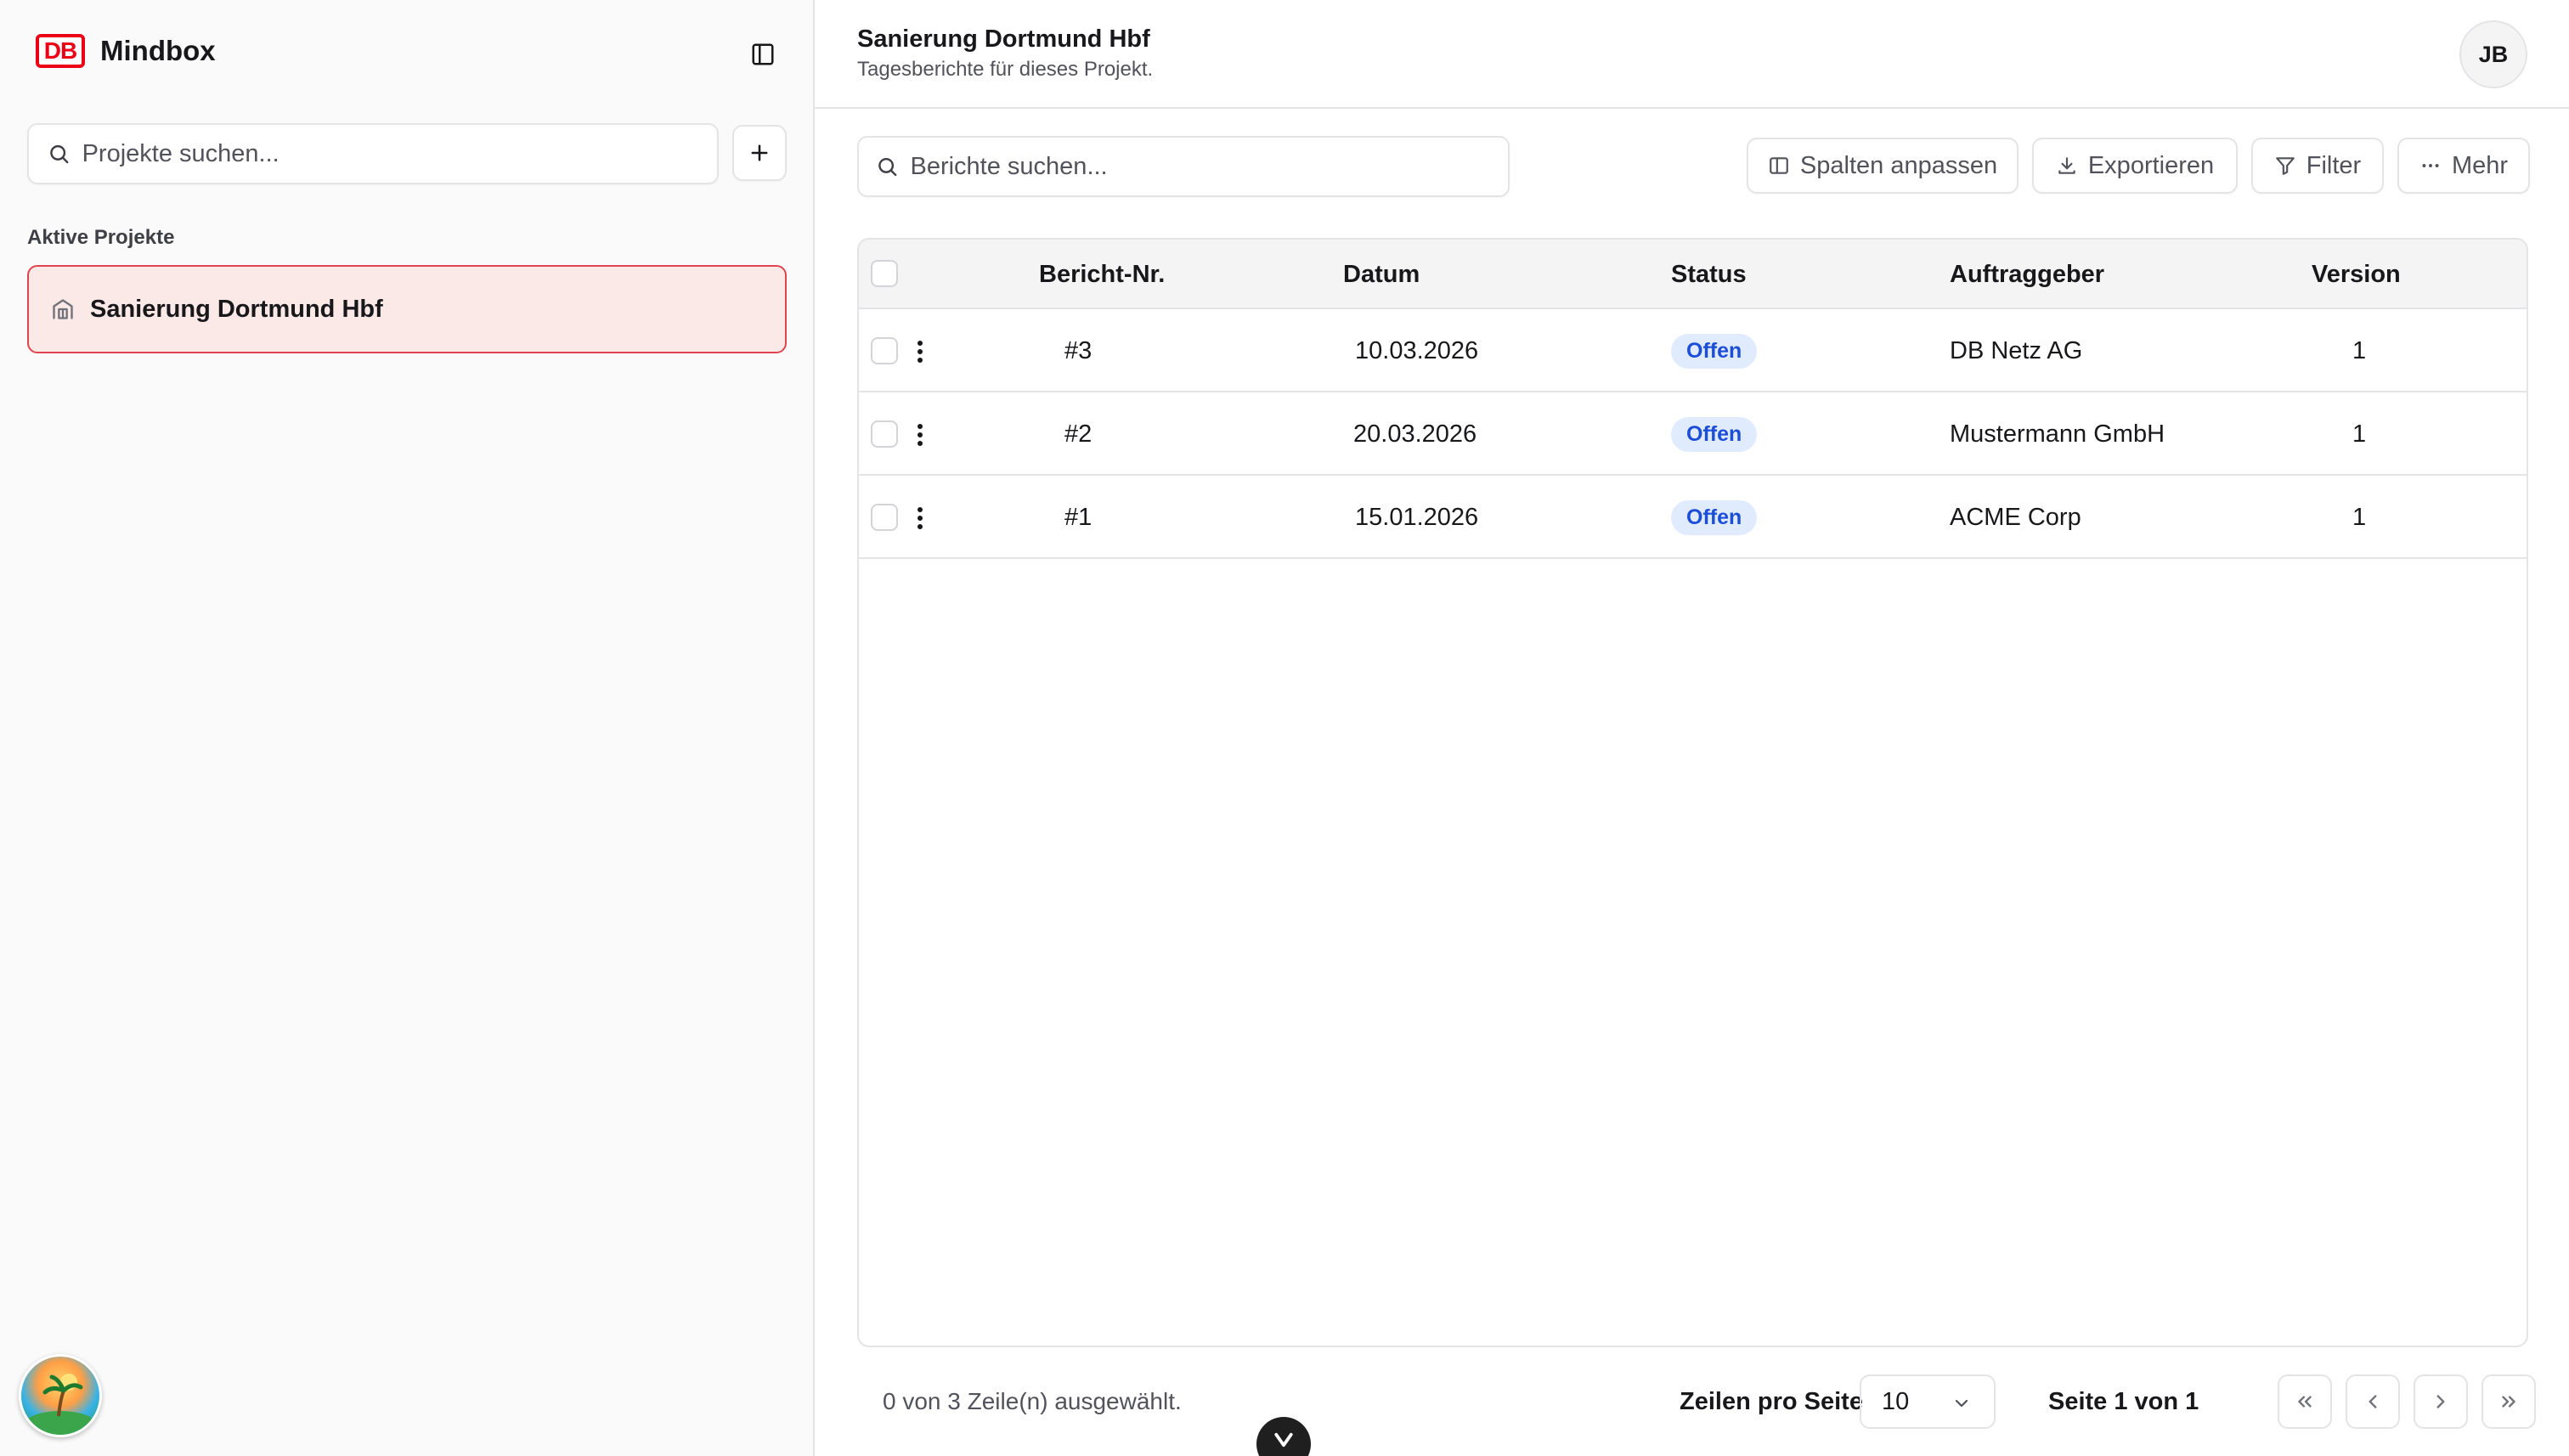 The height and width of the screenshot is (1456, 2569). Describe the element at coordinates (2057, 434) in the screenshot. I see `cell-auftraggeber: Mustermann GmbH` at that location.